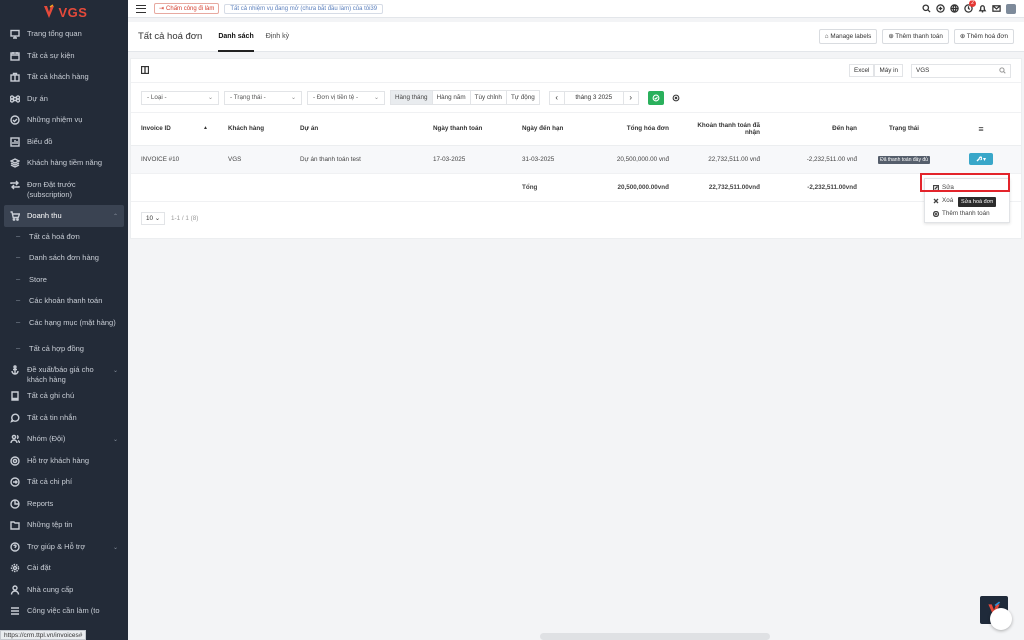  Describe the element at coordinates (64, 423) in the screenshot. I see `sidebar-item-messages: Tất cả tin nhắn` at that location.